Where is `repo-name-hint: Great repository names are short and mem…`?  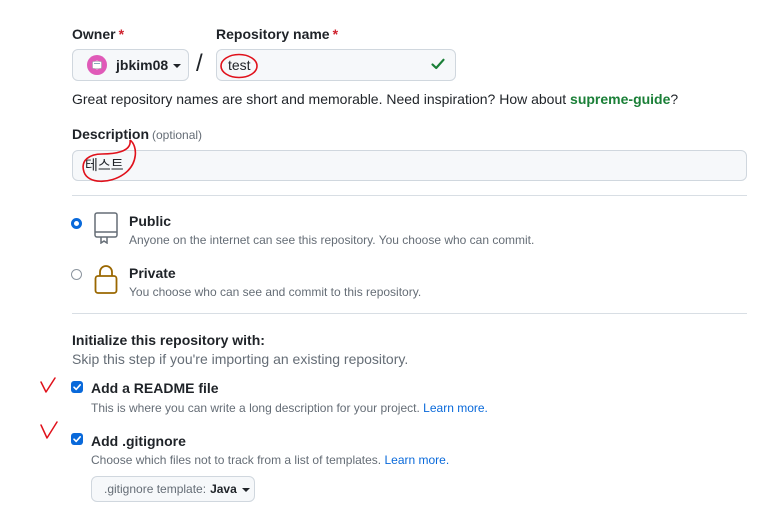
repo-name-hint: Great repository names are short and mem… is located at coordinates (375, 99).